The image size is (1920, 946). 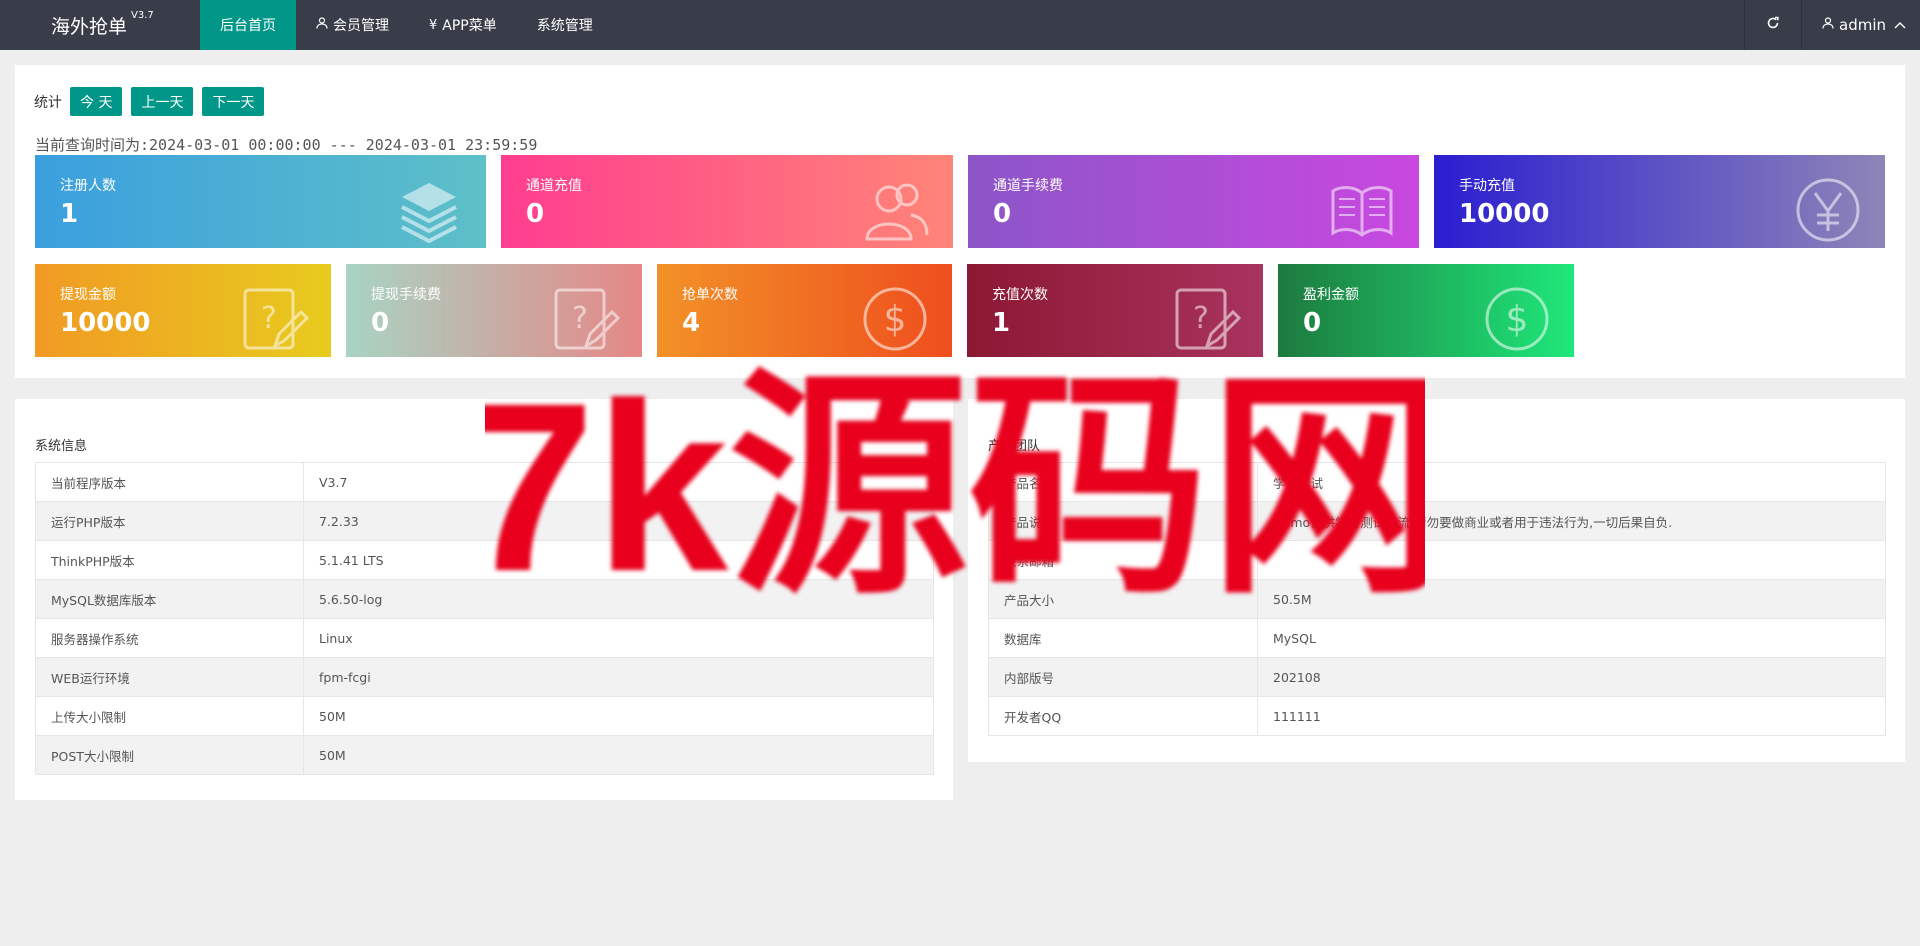 What do you see at coordinates (169, 521) in the screenshot?
I see `row-label: 运行PHP版本` at bounding box center [169, 521].